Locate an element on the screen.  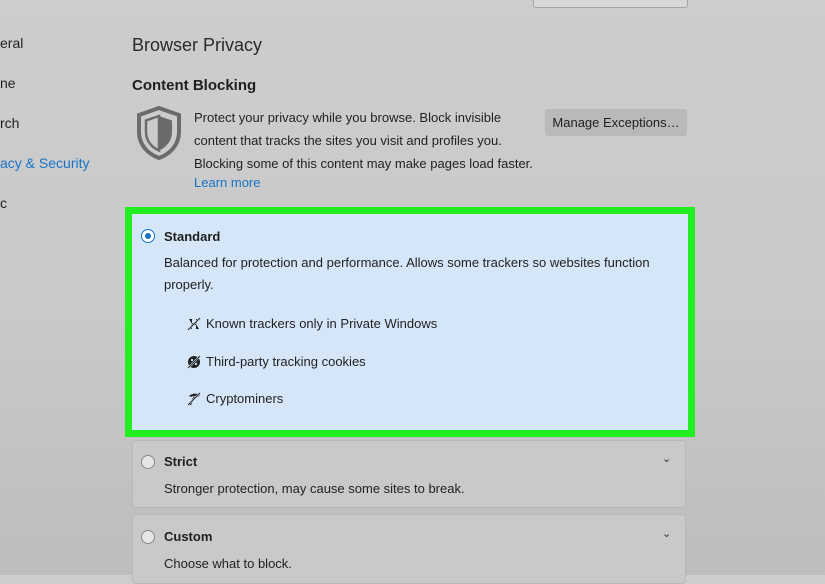
tracker-item-third-party-cookies: Third-party tracking cookies is located at coordinates (276, 361).